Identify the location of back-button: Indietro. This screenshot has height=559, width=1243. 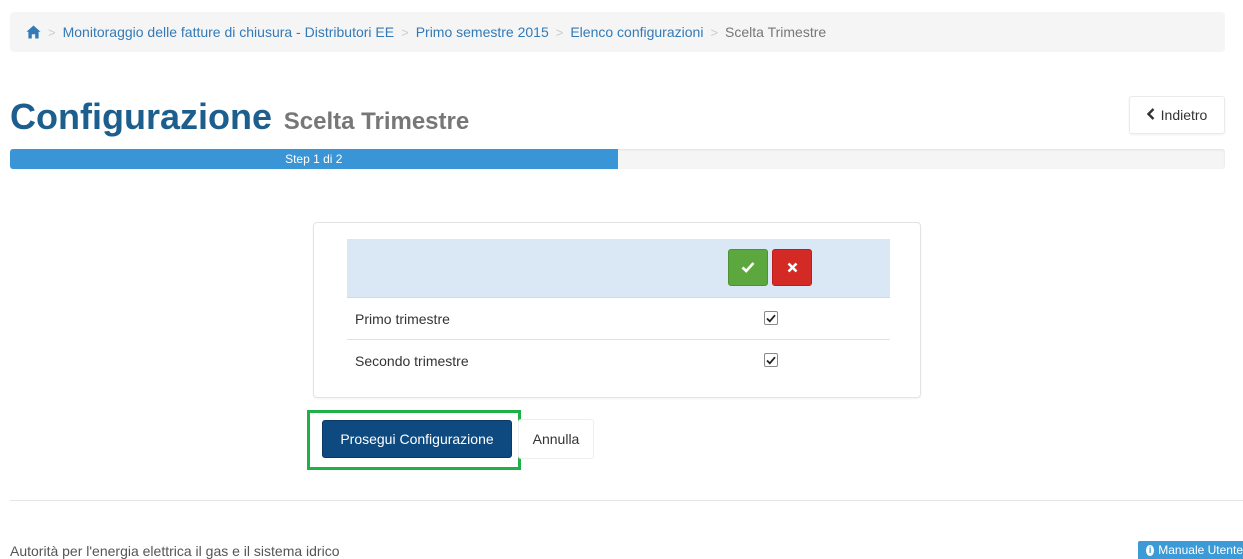
(1177, 115).